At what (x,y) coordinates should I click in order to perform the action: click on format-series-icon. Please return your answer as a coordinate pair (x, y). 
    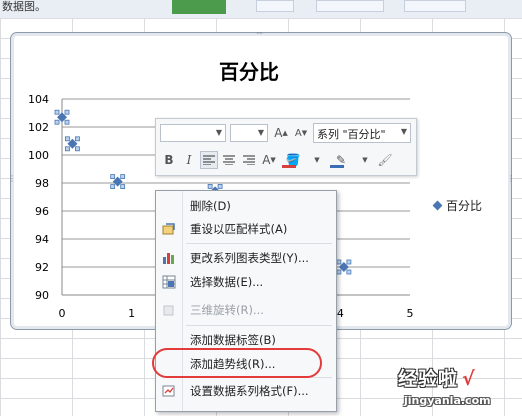
    Looking at the image, I should click on (169, 391).